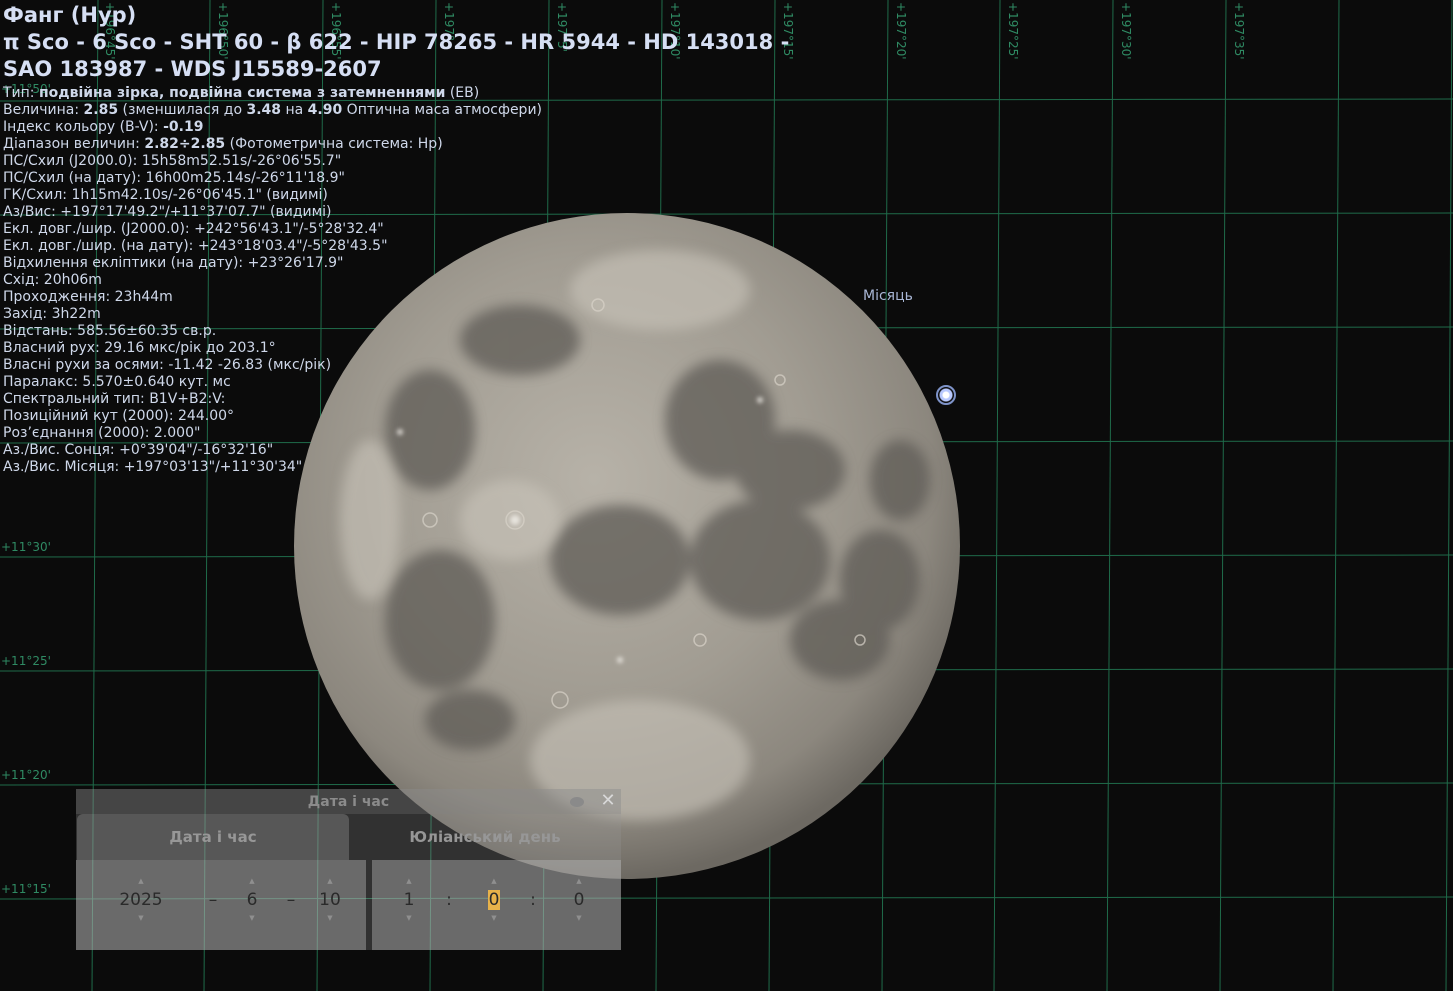 This screenshot has width=1453, height=991. What do you see at coordinates (70, 15) in the screenshot?
I see `object-title-line-1: Фанг (Нур)` at bounding box center [70, 15].